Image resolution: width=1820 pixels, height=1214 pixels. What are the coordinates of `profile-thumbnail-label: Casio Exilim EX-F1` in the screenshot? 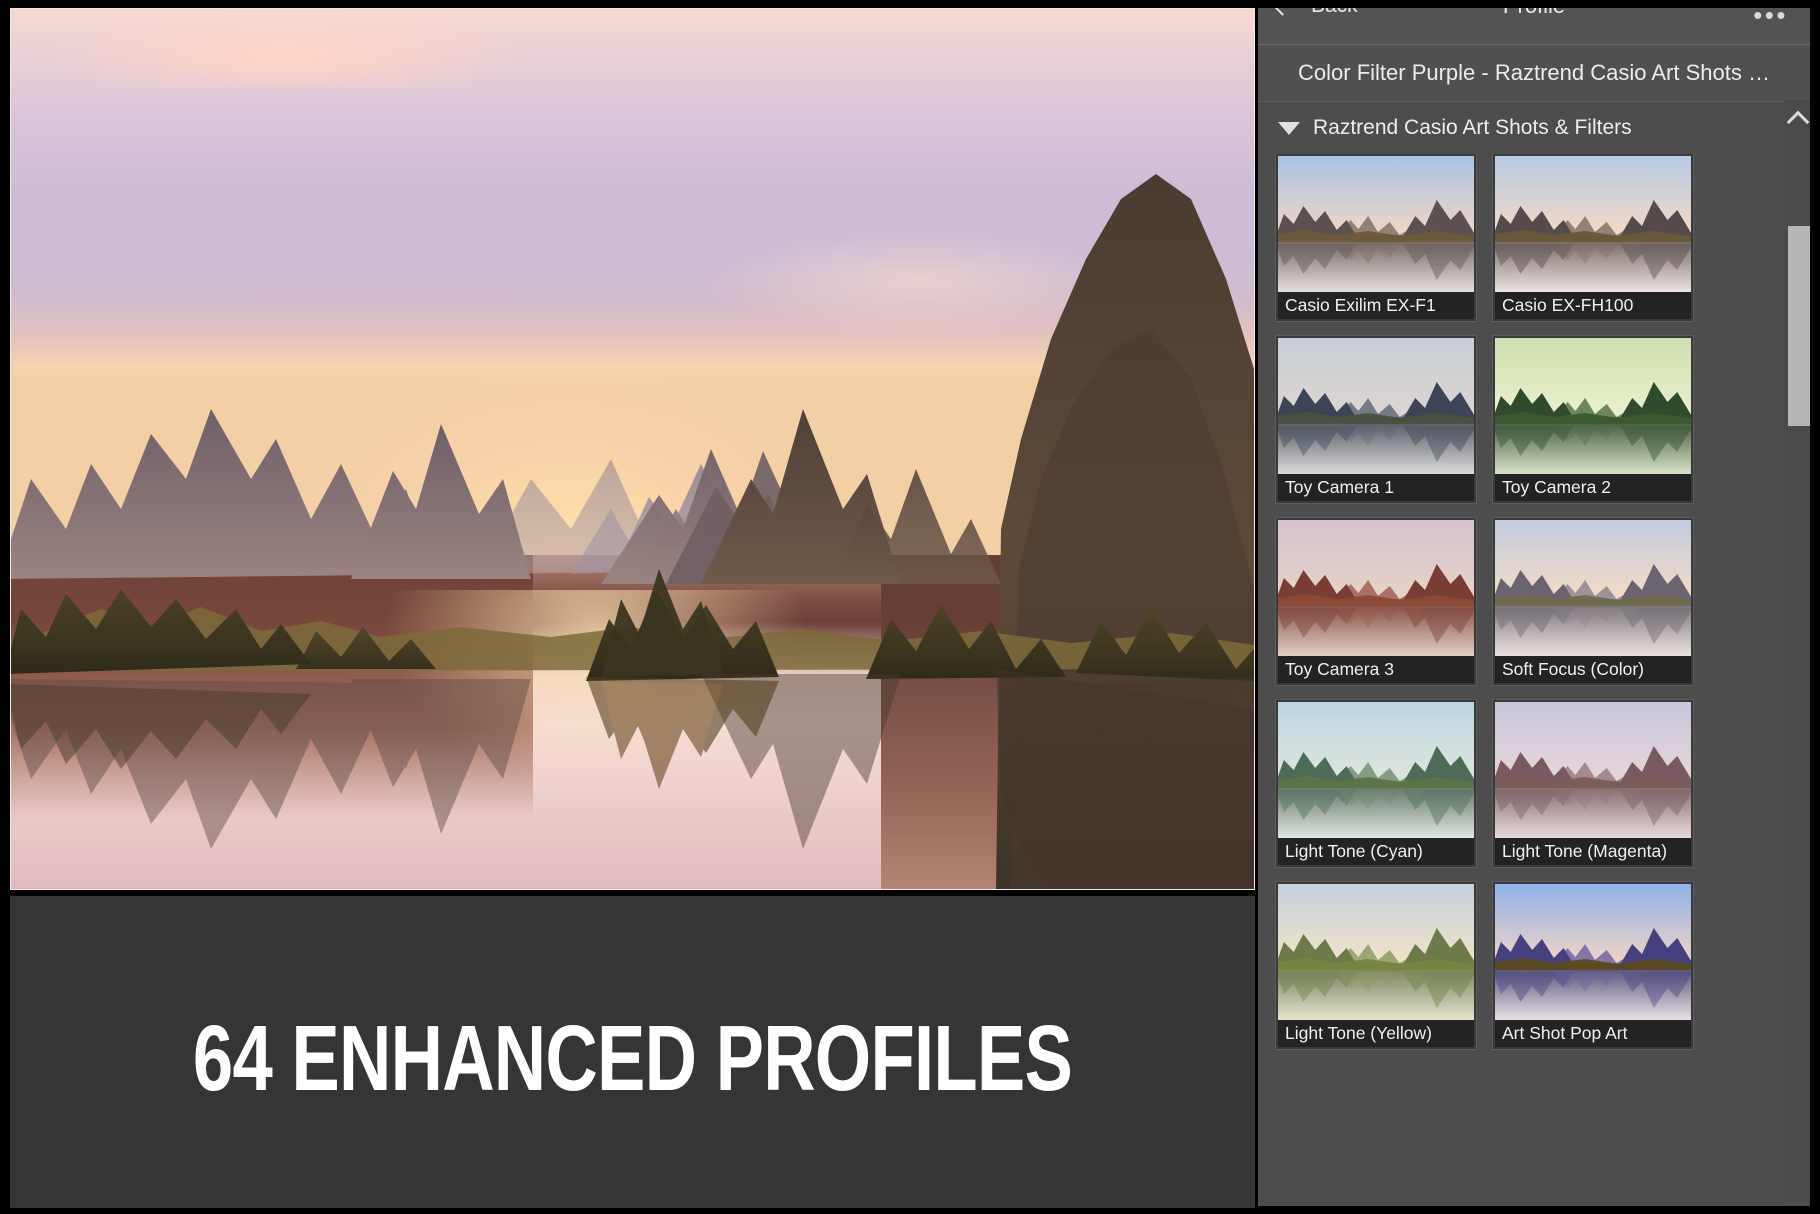 It's located at (1376, 305).